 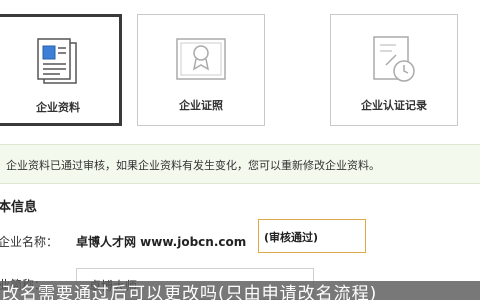 What do you see at coordinates (394, 60) in the screenshot?
I see `certificate-icon` at bounding box center [394, 60].